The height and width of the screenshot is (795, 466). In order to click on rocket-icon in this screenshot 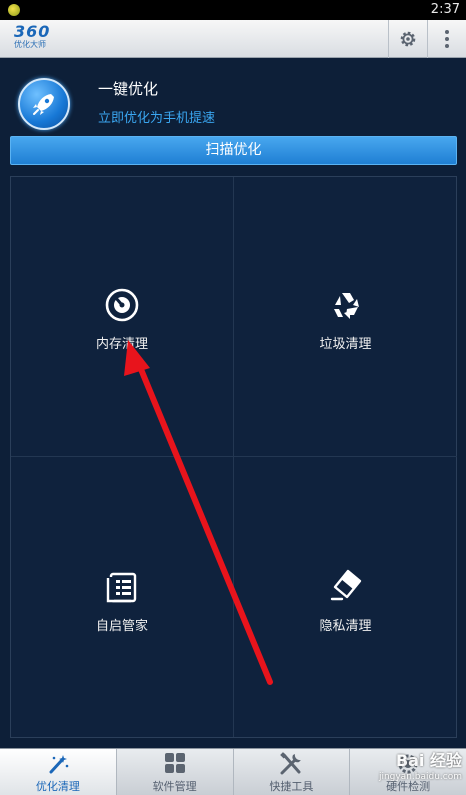, I will do `click(44, 104)`.